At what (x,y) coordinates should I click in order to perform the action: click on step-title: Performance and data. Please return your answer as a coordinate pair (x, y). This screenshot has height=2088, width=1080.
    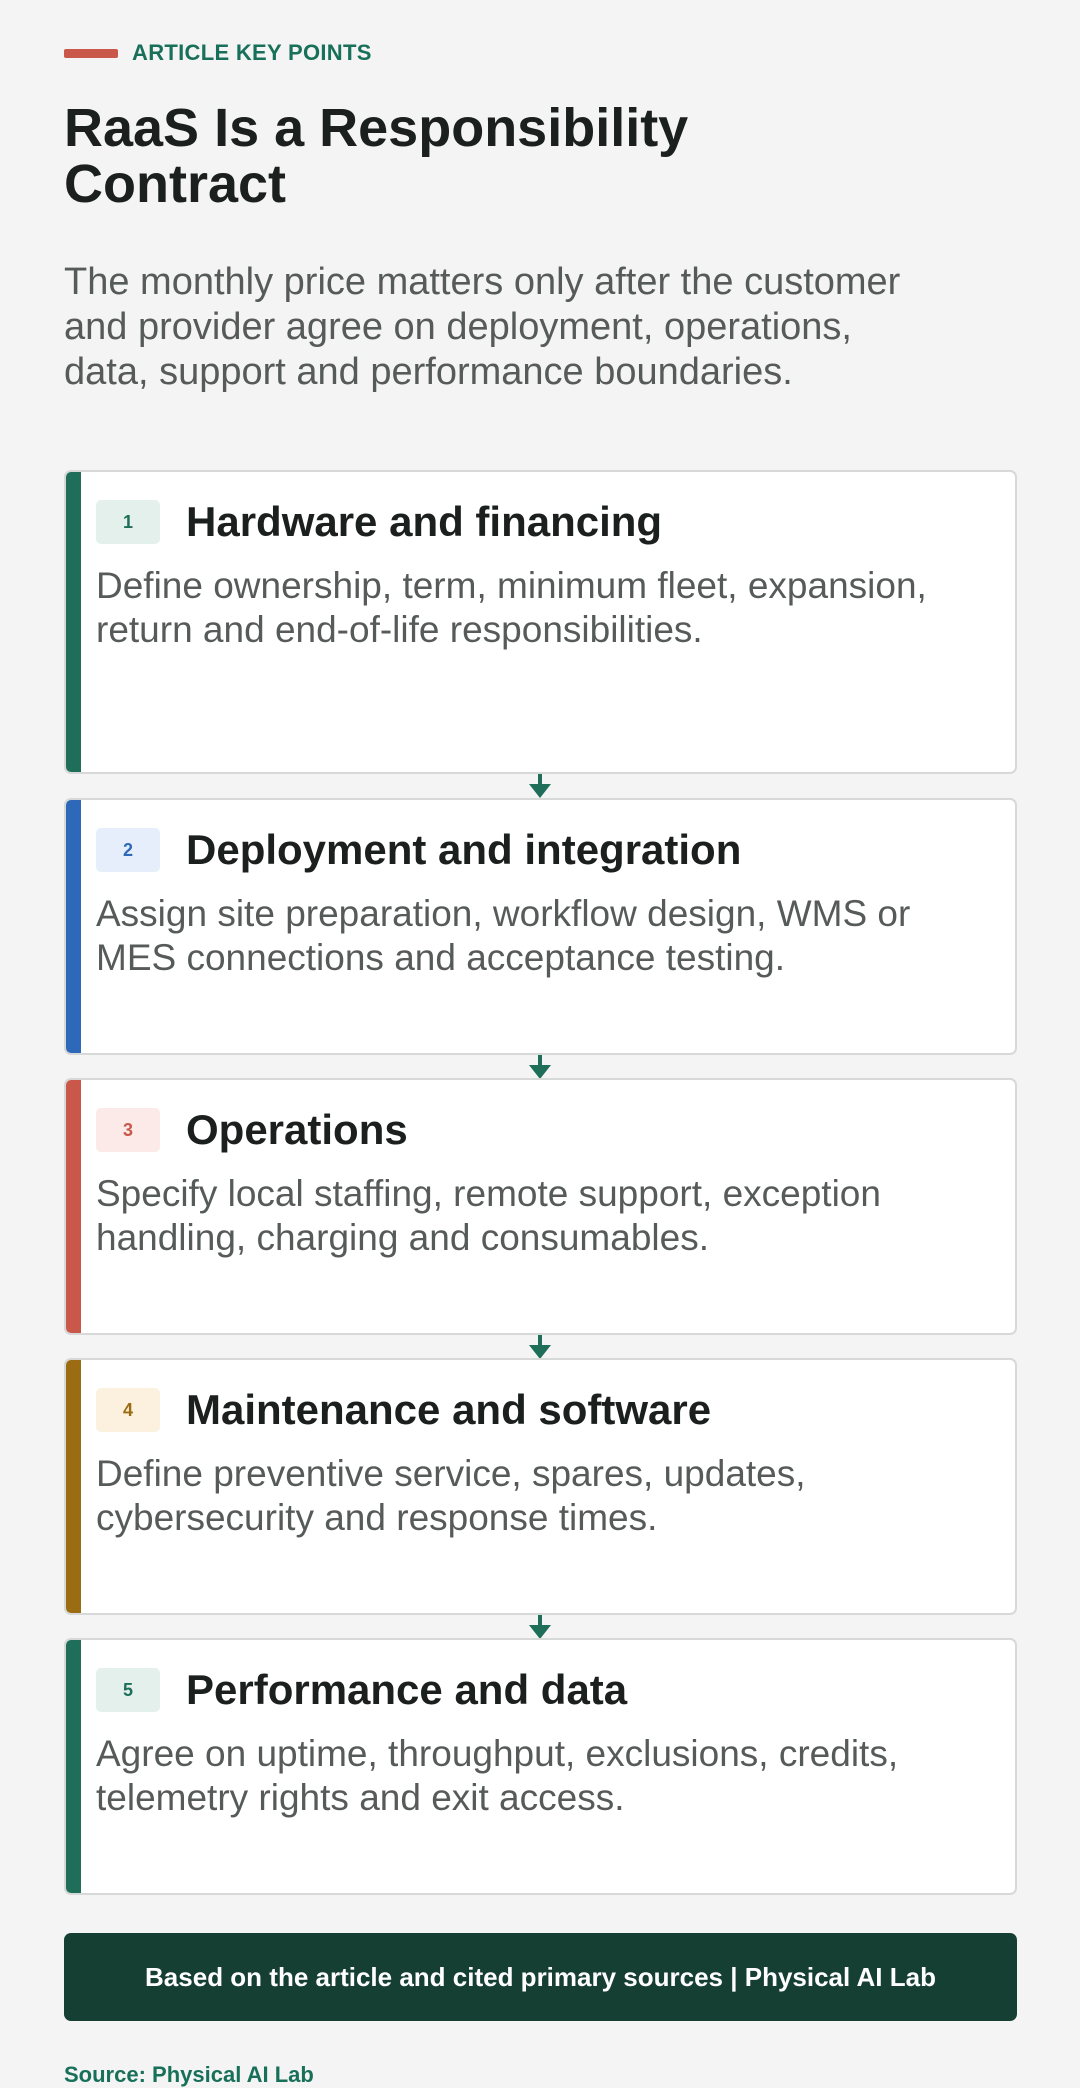
    Looking at the image, I should click on (407, 1689).